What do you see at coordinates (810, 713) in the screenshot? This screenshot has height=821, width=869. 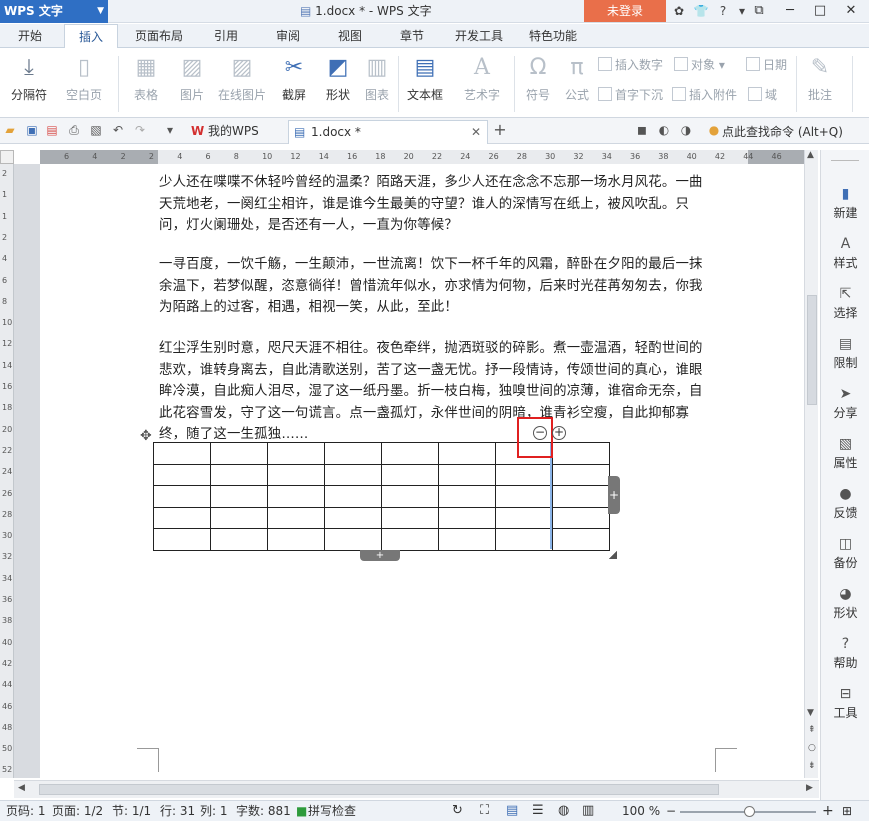 I see `scroll-down-icon: ▼` at bounding box center [810, 713].